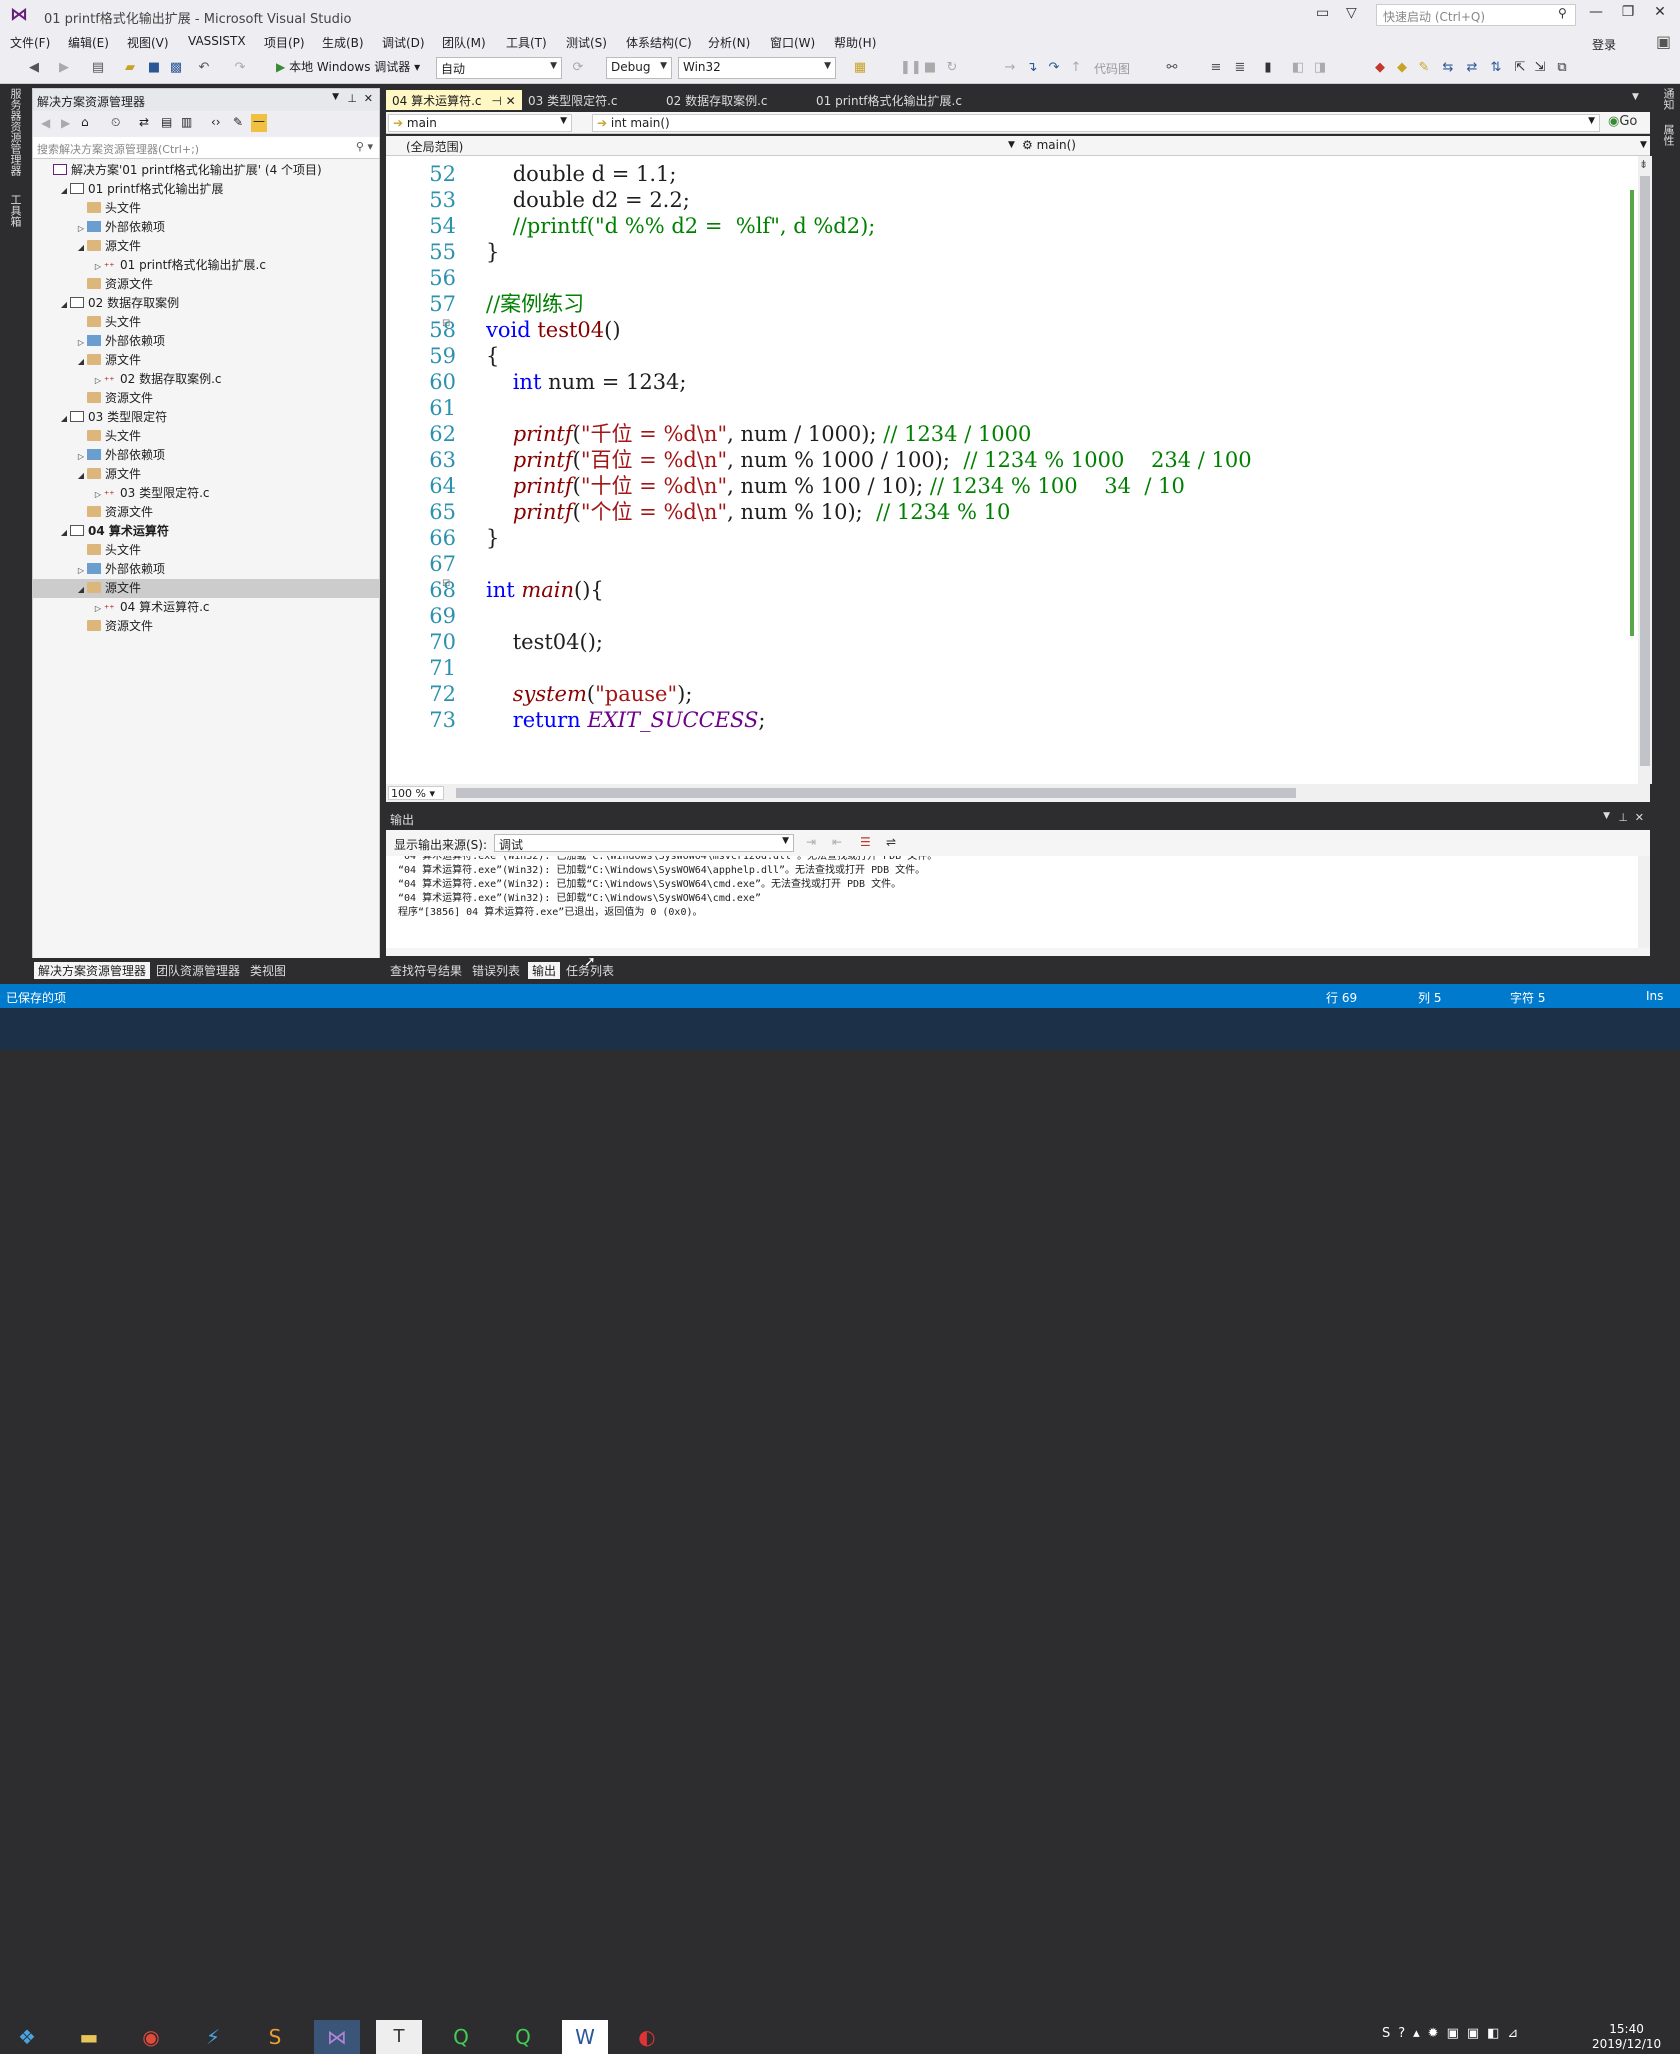 This screenshot has width=1680, height=2054. What do you see at coordinates (544, 970) in the screenshot?
I see `tab-output: 输出` at bounding box center [544, 970].